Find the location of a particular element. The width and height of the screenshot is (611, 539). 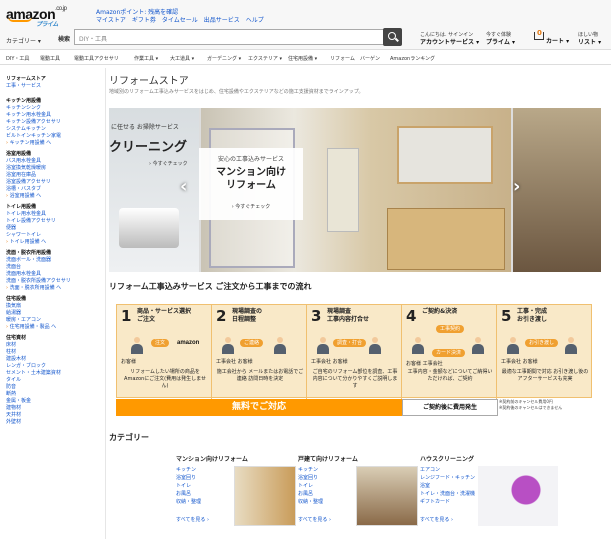

category-title: ハウスクリーニング is located at coordinates (447, 458).